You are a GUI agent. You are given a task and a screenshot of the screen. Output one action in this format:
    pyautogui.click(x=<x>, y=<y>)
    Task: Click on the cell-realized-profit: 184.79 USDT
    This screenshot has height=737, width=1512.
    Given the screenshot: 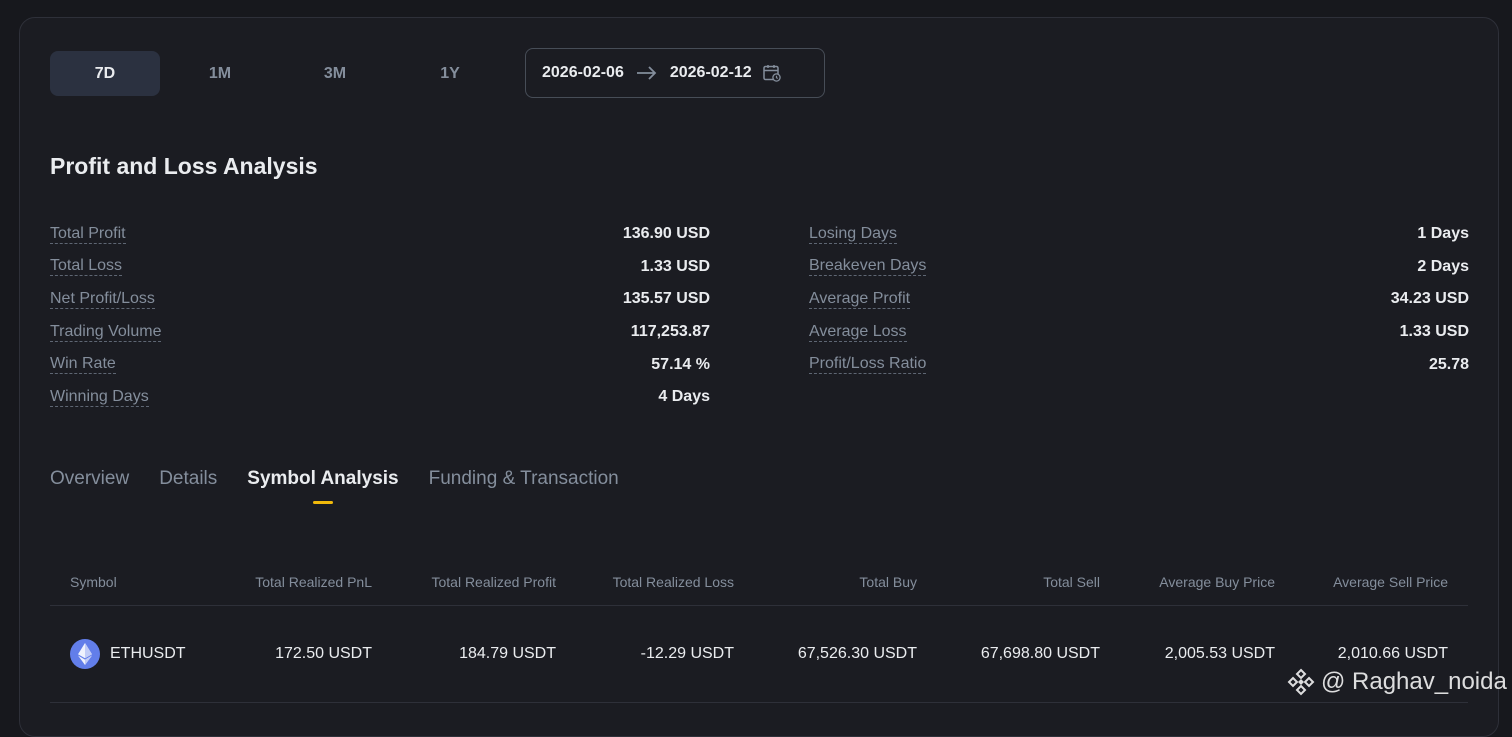 What is the action you would take?
    pyautogui.click(x=507, y=653)
    